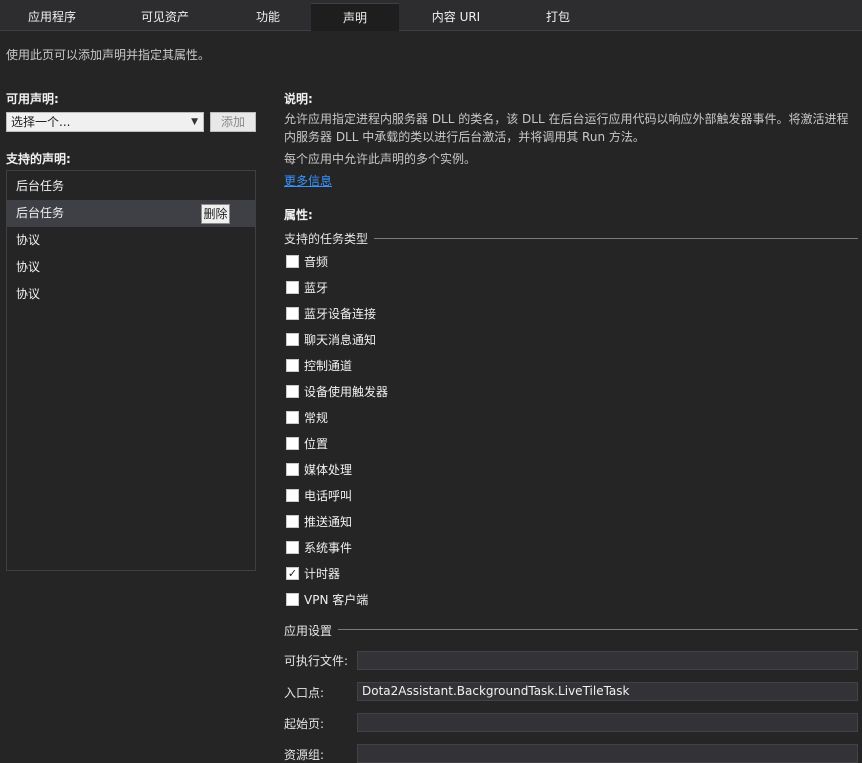  I want to click on list-item: 后台任务, so click(131, 186).